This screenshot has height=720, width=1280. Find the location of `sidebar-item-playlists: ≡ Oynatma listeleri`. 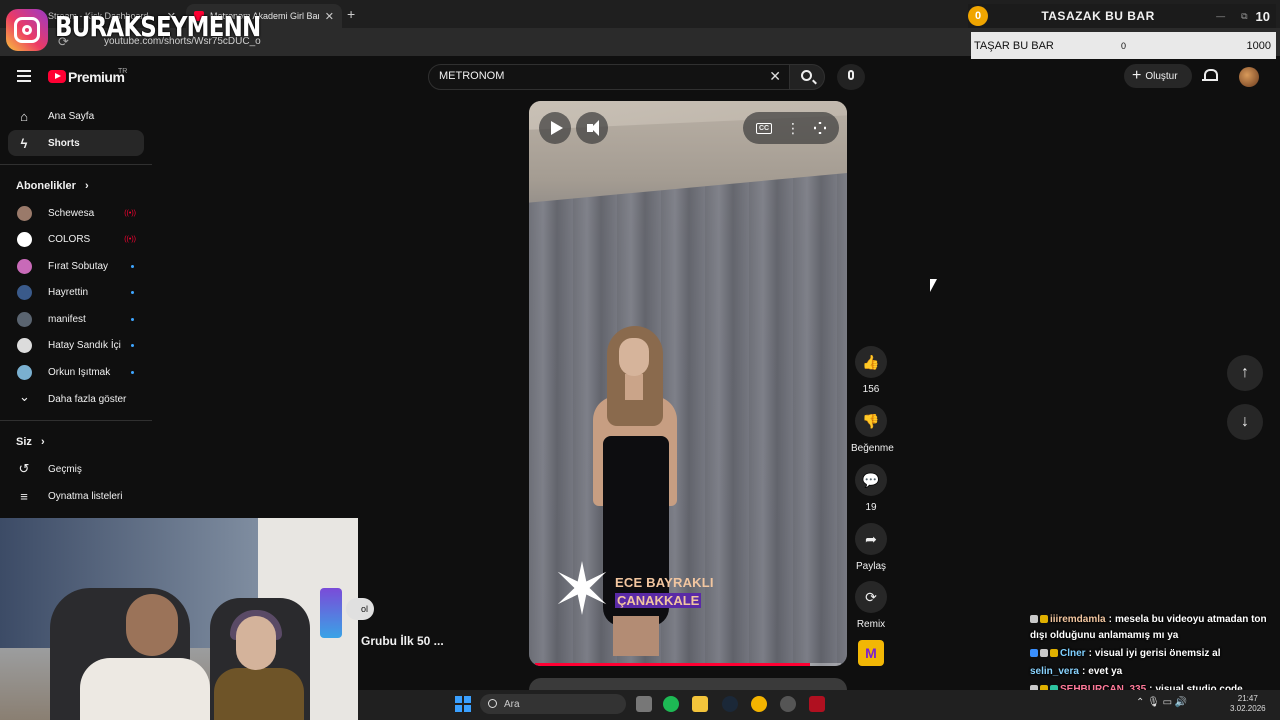

sidebar-item-playlists: ≡ Oynatma listeleri is located at coordinates (76, 496).